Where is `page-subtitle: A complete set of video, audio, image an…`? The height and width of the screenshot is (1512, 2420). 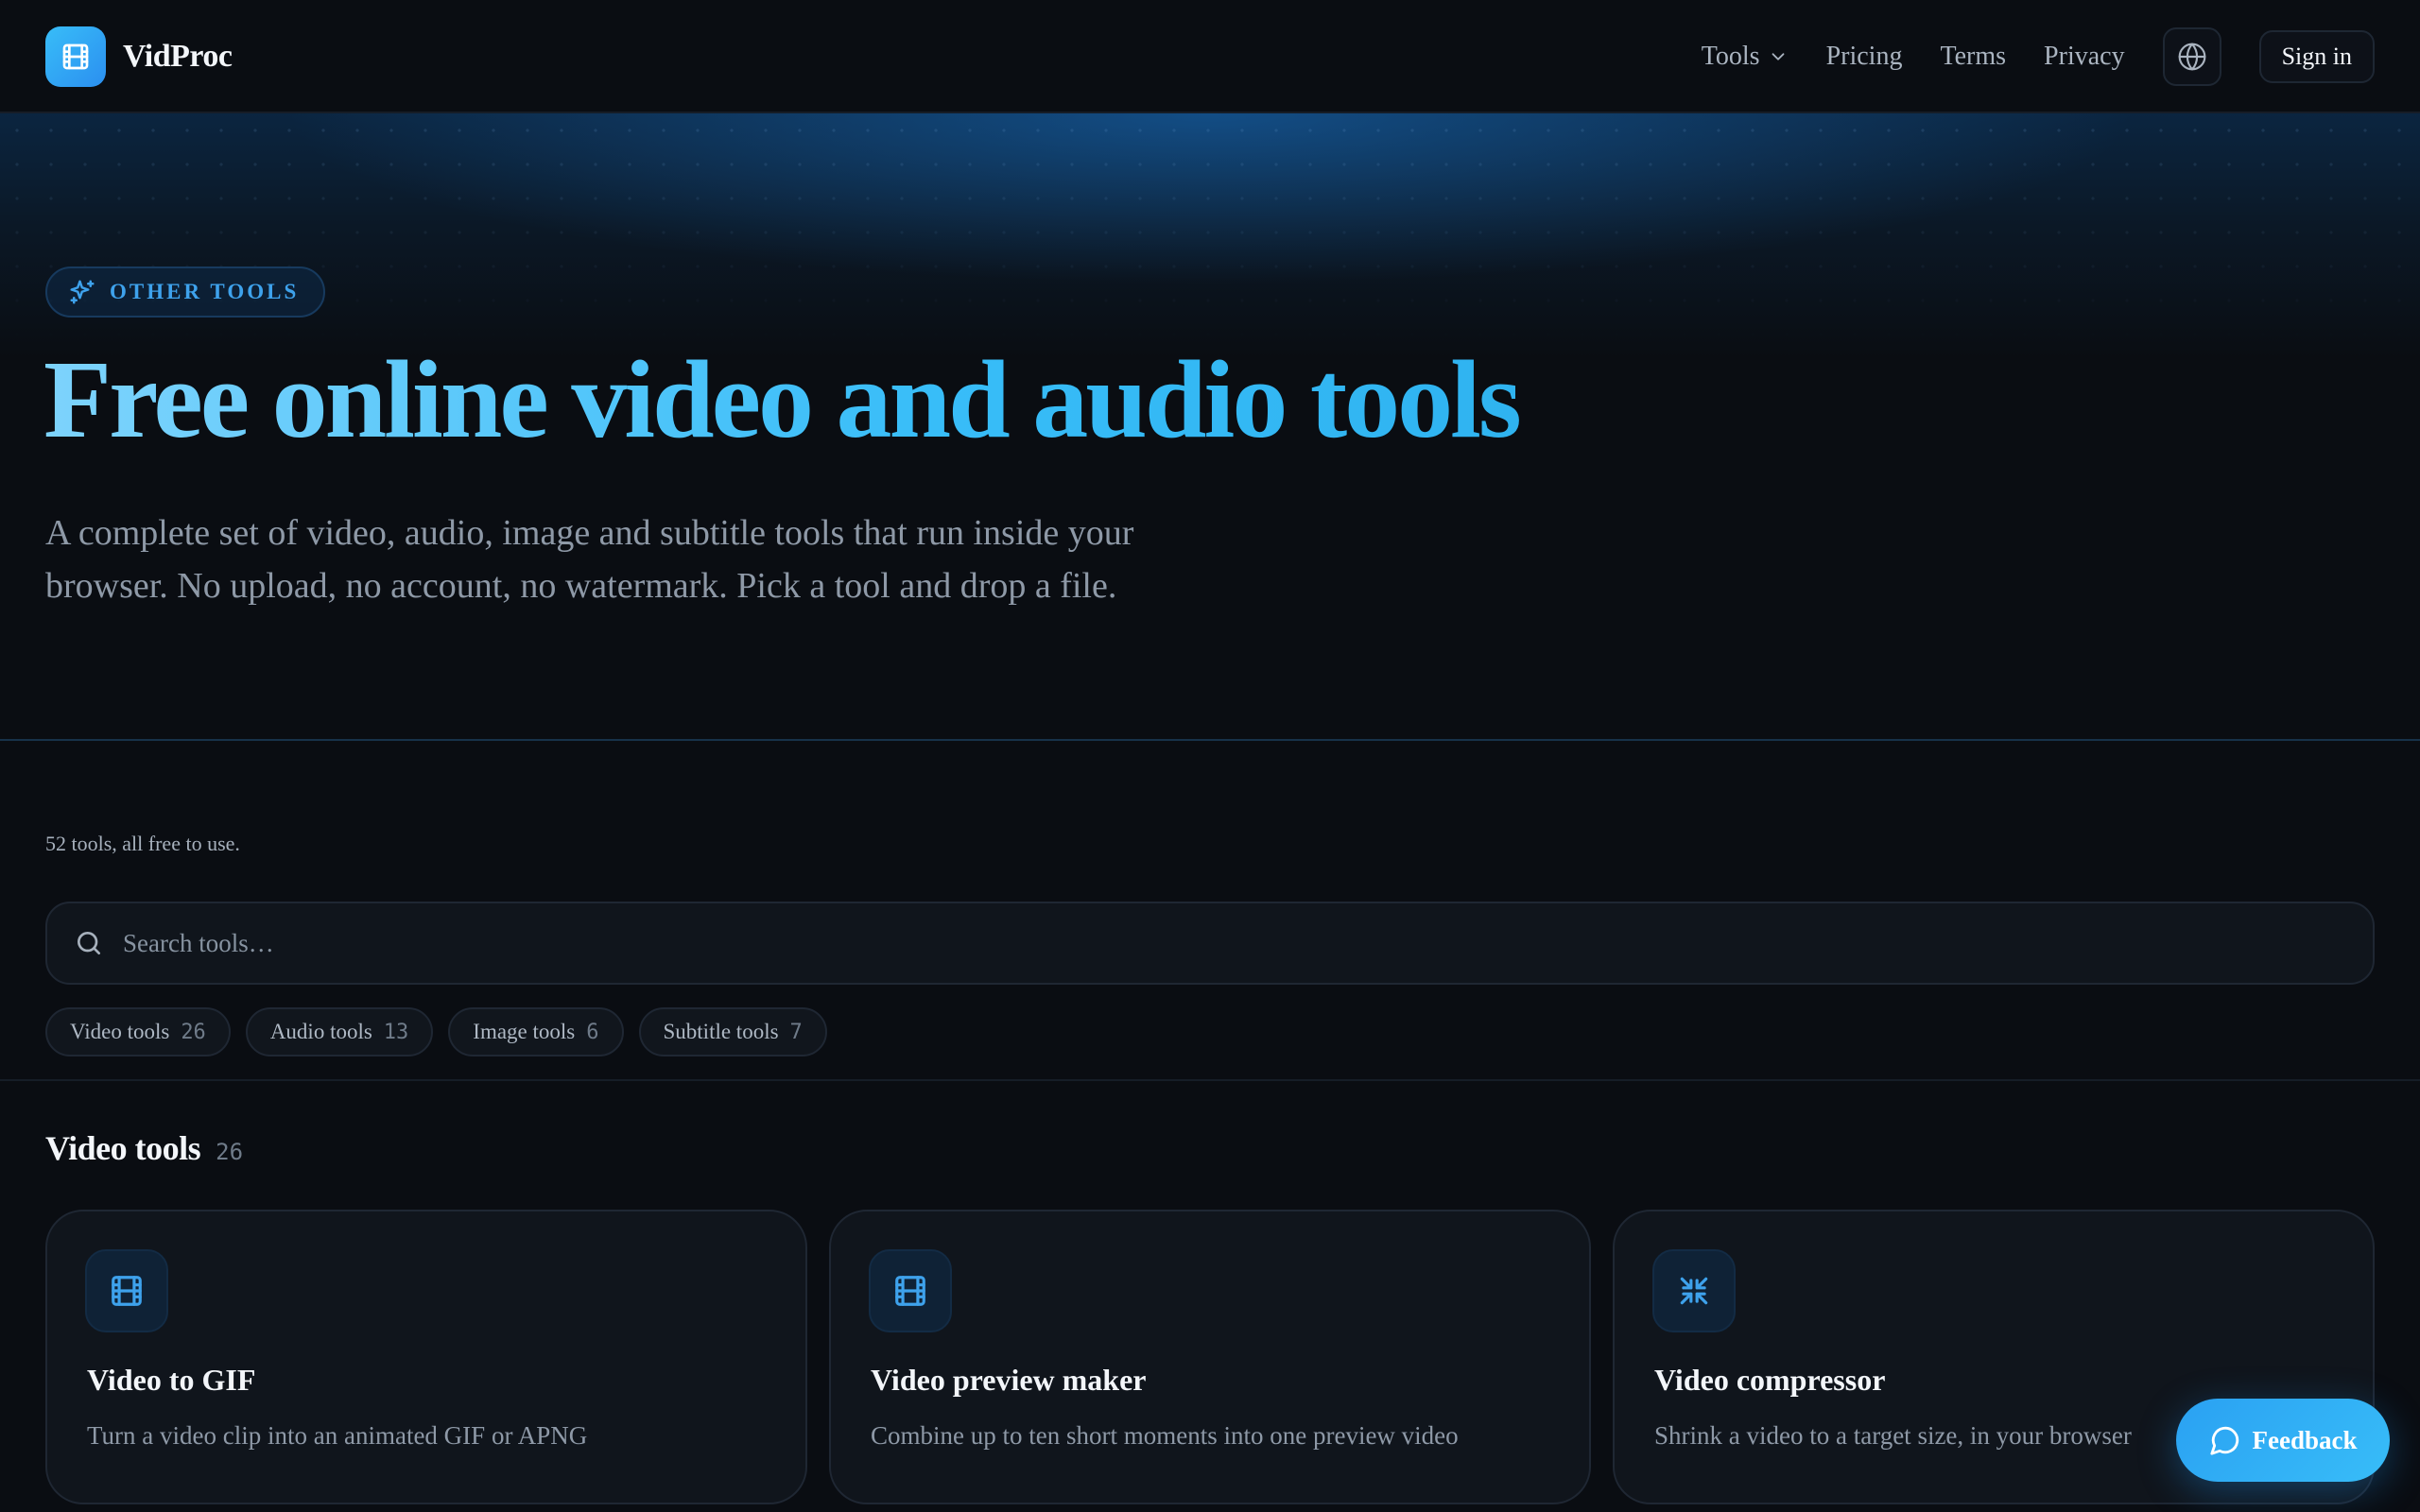 page-subtitle: A complete set of video, audio, image an… is located at coordinates (659, 559).